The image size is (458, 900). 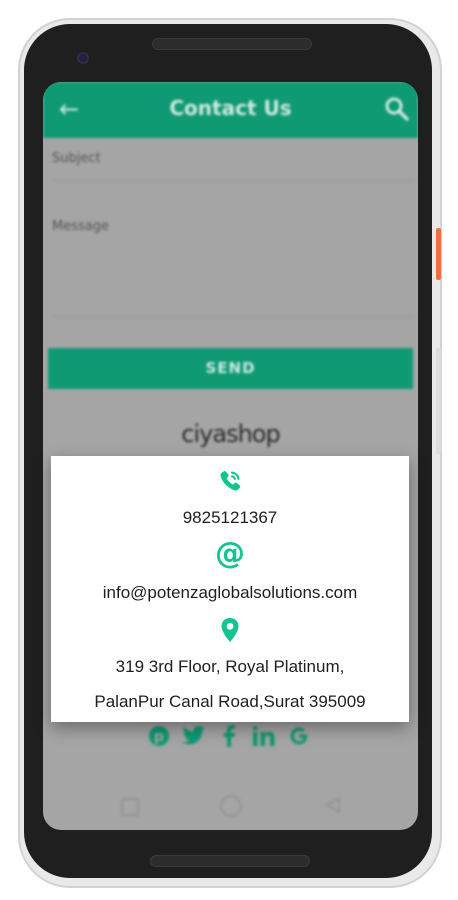 I want to click on svg-text: p, so click(x=159, y=737).